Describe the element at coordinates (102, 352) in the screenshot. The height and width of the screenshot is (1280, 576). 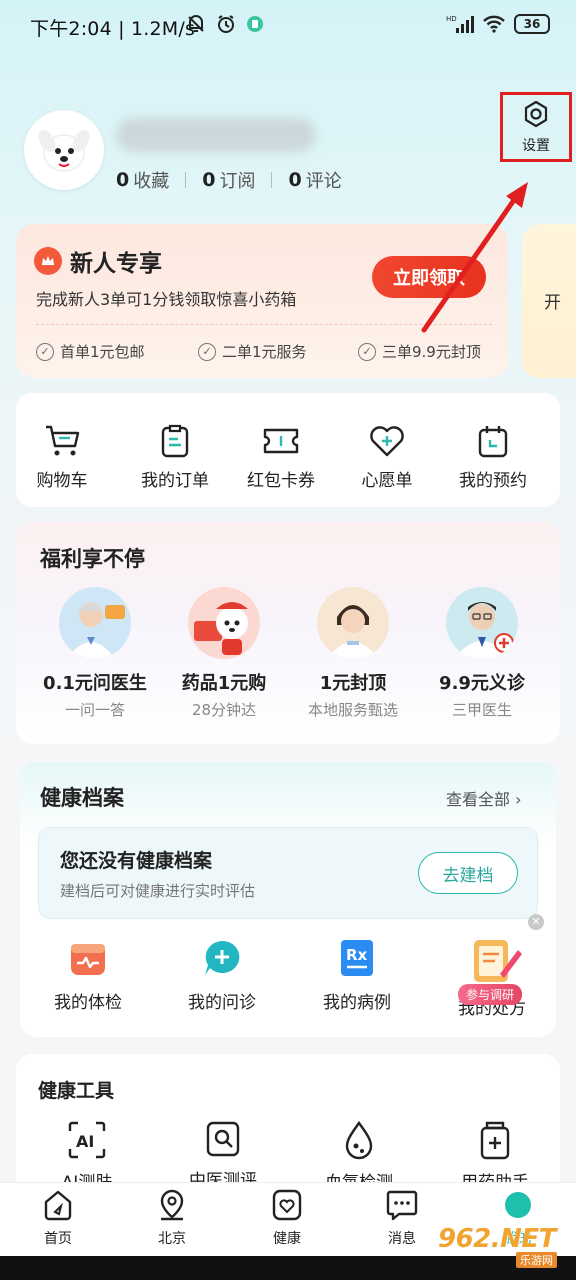
I see `perk-label: 首单1元包邮` at that location.